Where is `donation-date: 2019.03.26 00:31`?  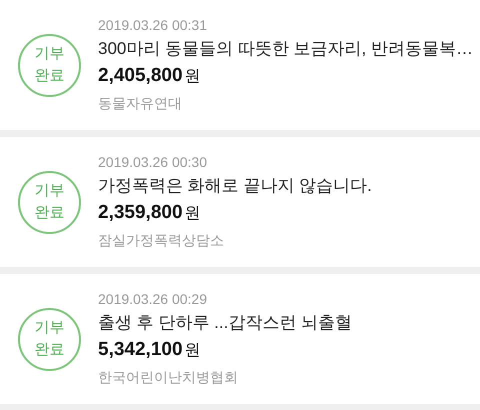
donation-date: 2019.03.26 00:31 is located at coordinates (153, 25).